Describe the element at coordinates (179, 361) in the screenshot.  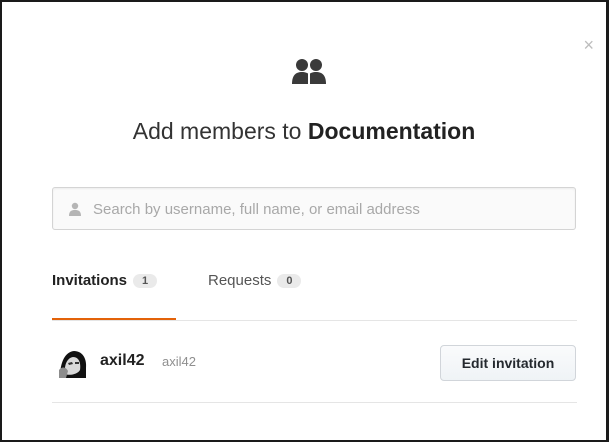
I see `member-login: axil42` at that location.